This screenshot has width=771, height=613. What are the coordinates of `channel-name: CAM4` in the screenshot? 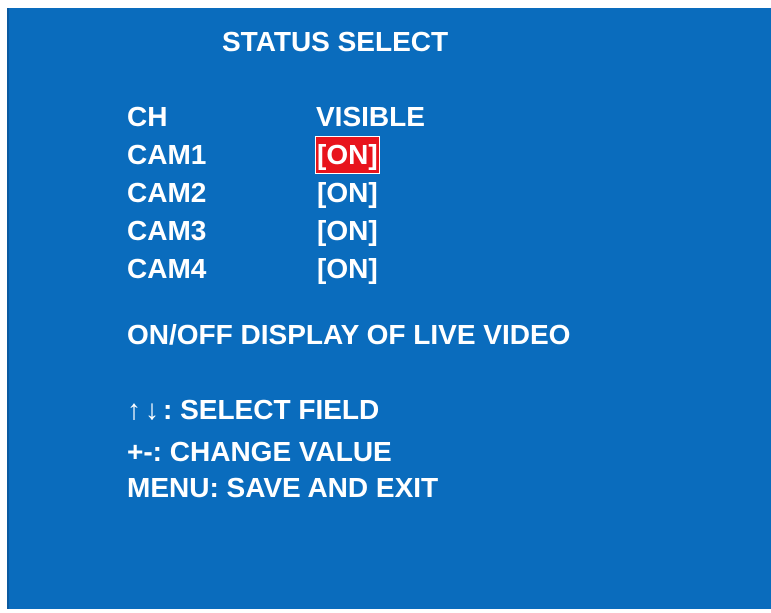 It's located at (167, 268).